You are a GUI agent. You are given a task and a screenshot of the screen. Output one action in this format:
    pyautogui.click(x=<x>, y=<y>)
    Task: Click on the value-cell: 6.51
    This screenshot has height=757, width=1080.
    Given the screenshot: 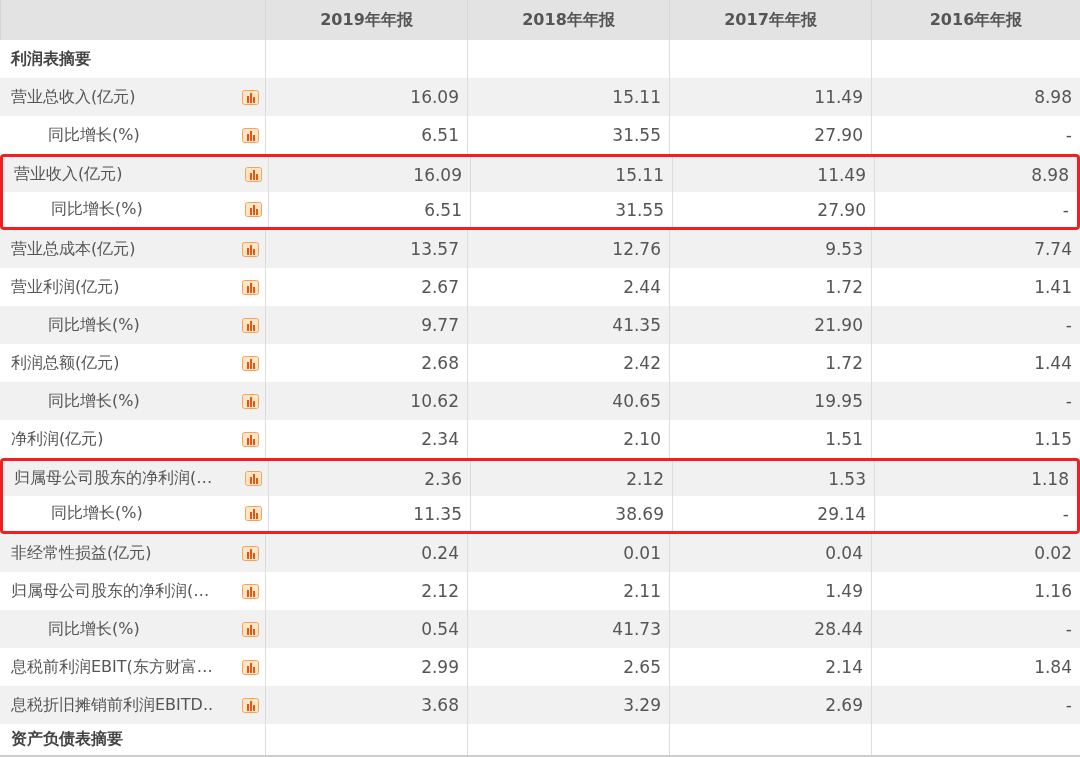 What is the action you would take?
    pyautogui.click(x=369, y=209)
    